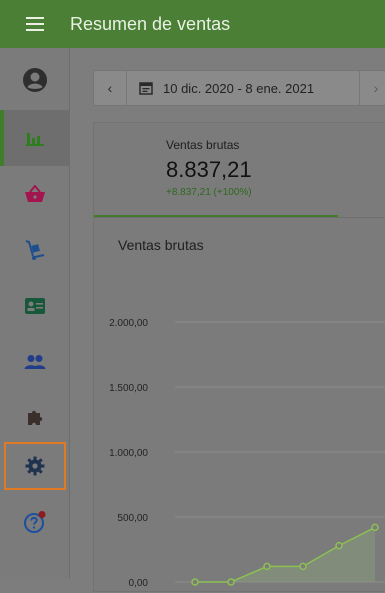 The height and width of the screenshot is (593, 385). I want to click on date-range-label: 10 dic. 2020 - 8 ene. 2021, so click(239, 88).